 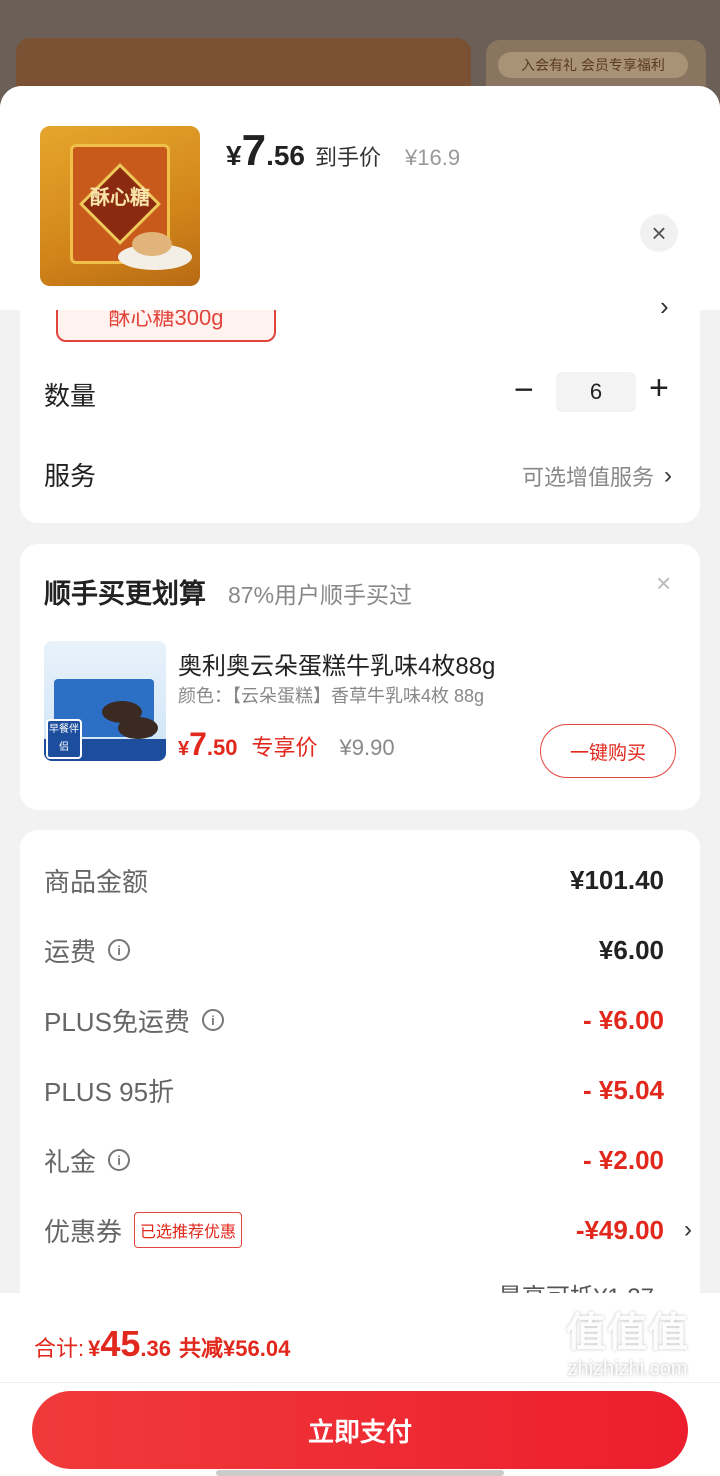 I want to click on upsell-original-price: ¥9.90, so click(x=367, y=747).